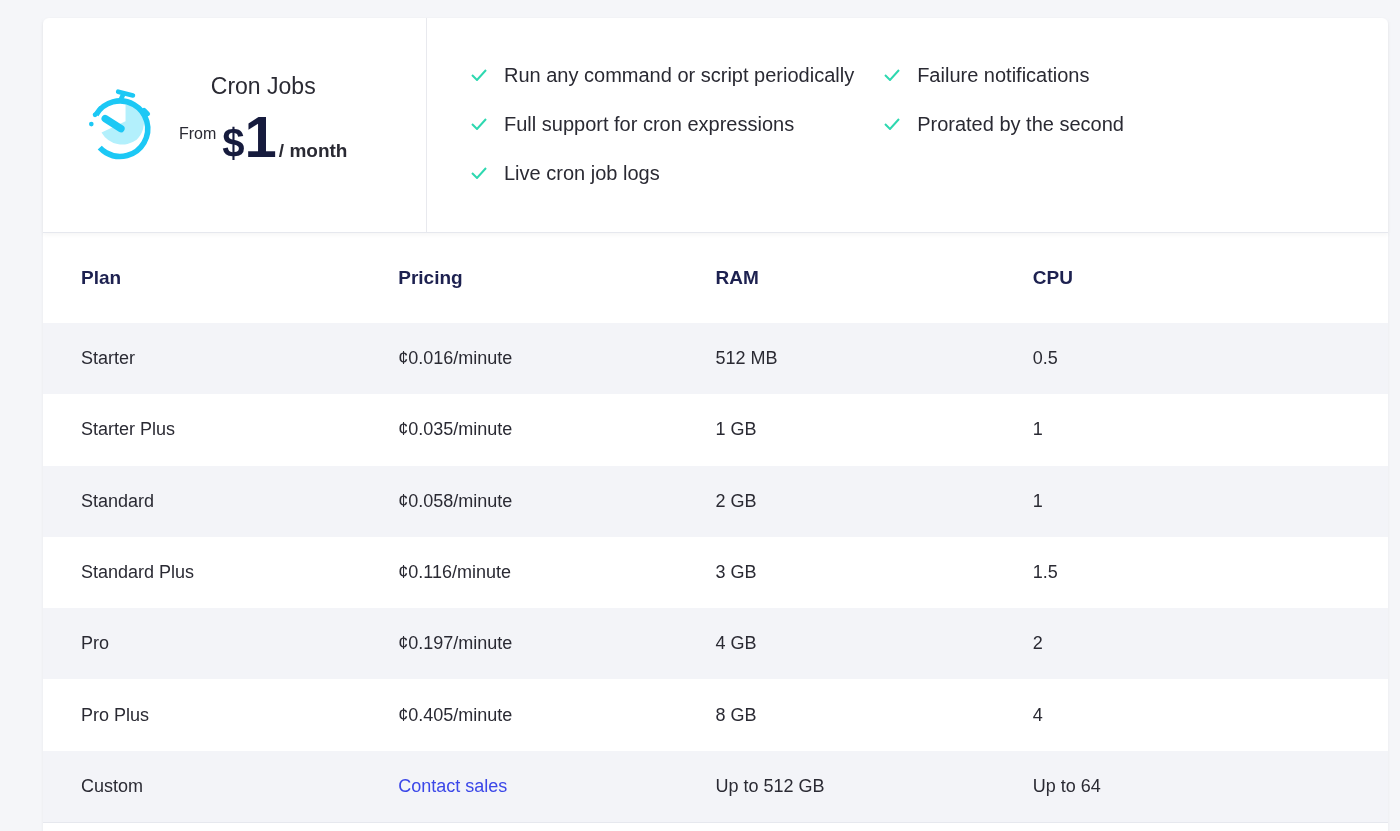  I want to click on table-cell: Starter Plus, so click(128, 430).